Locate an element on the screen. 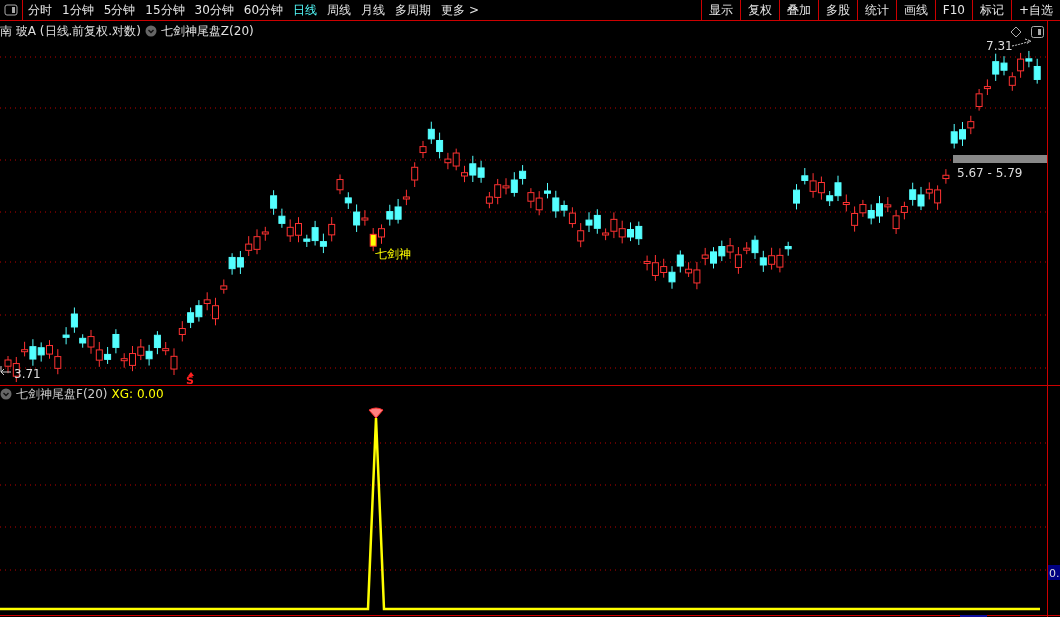 The width and height of the screenshot is (1060, 617). toolbar-button: 标记 is located at coordinates (991, 10).